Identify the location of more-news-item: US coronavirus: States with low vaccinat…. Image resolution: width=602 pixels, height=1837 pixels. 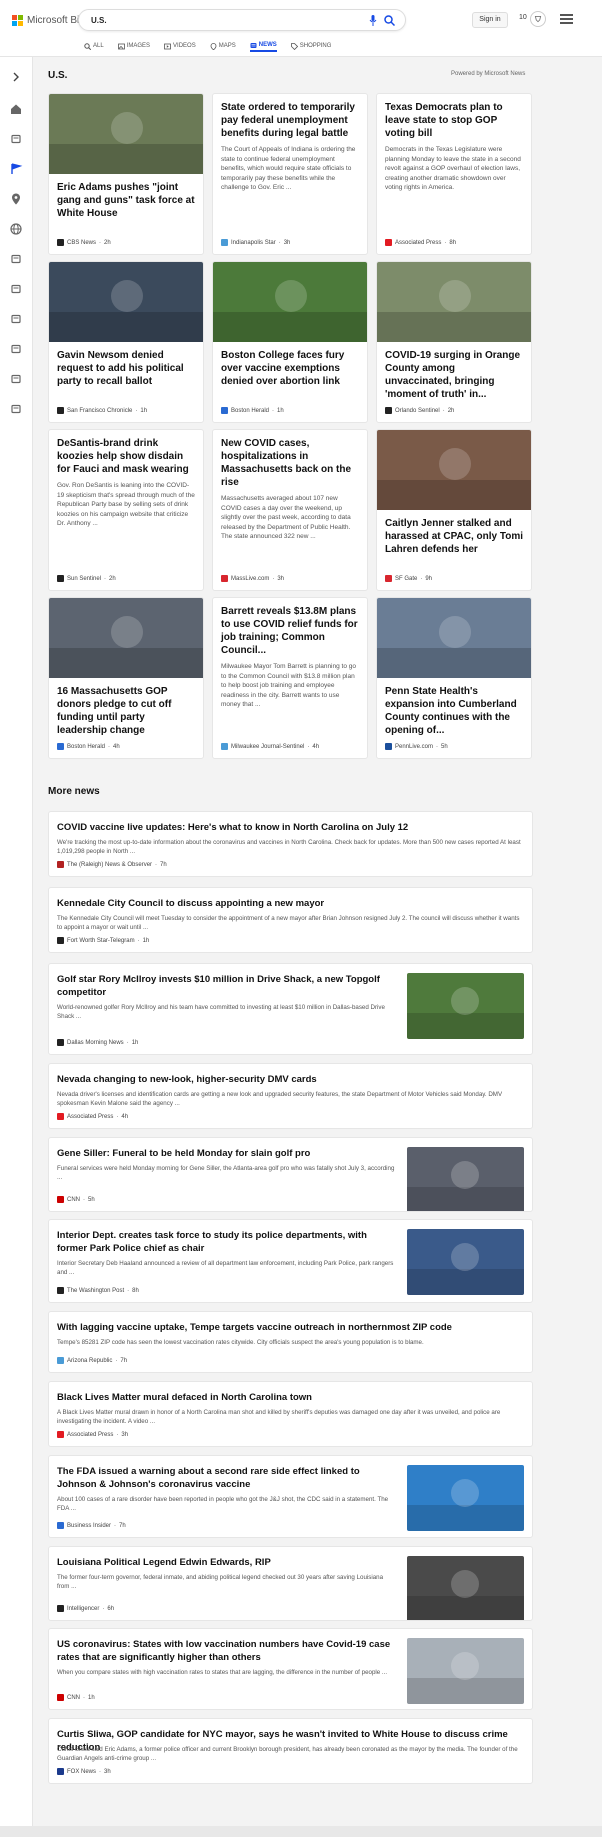
(290, 1669).